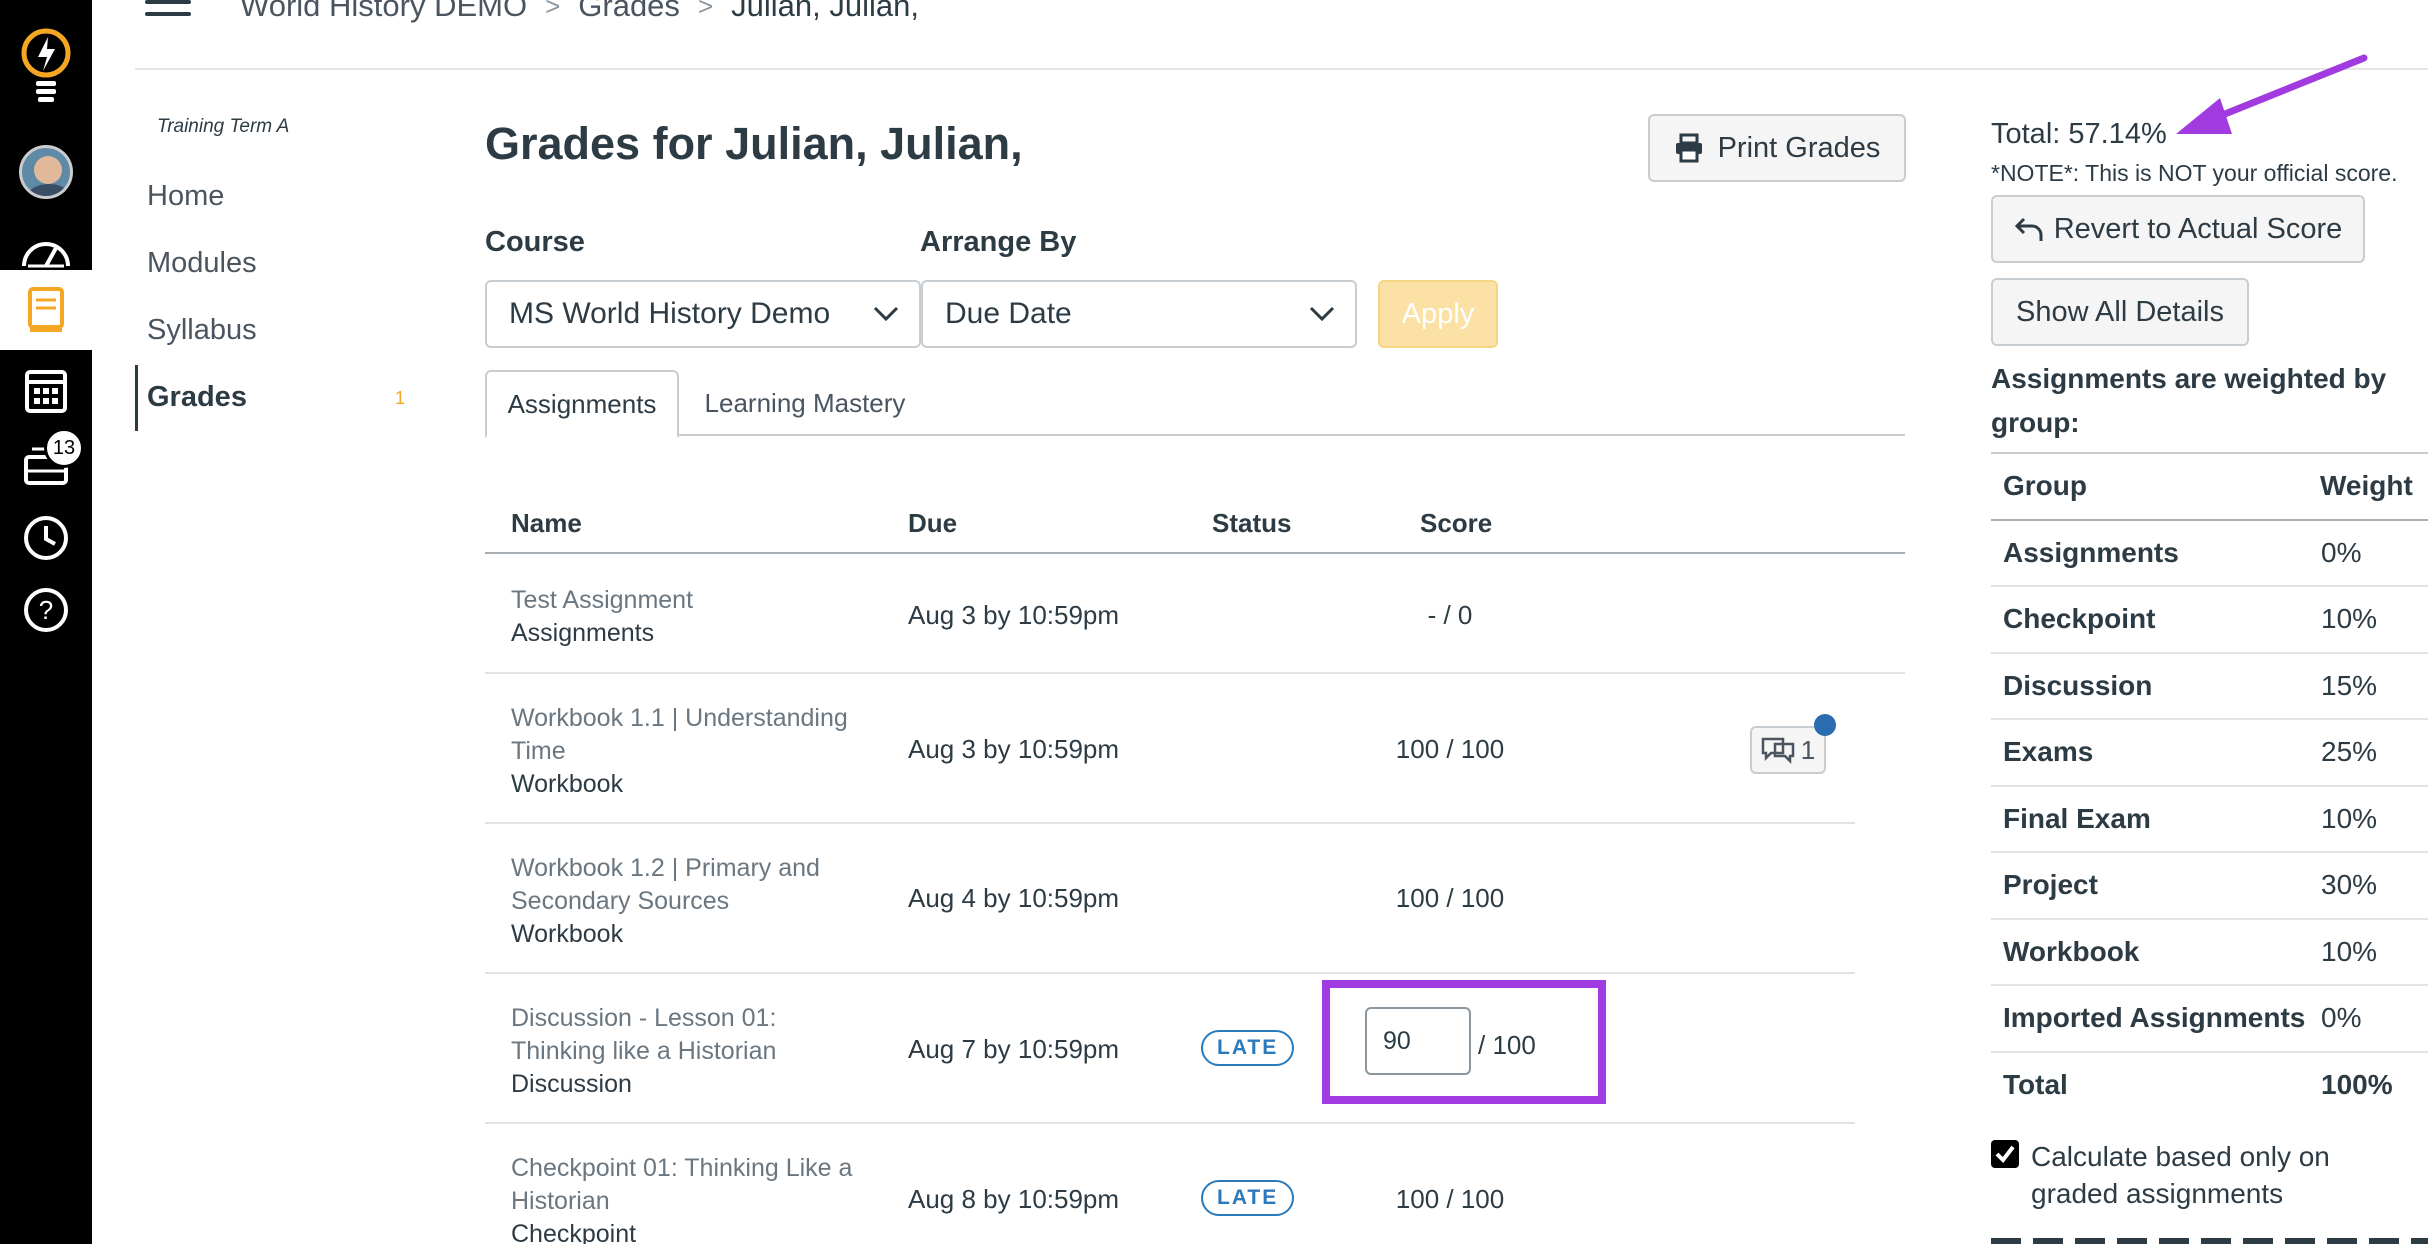 The width and height of the screenshot is (2428, 1244). Describe the element at coordinates (2209, 820) in the screenshot. I see `weight-row: Final Exam 10%` at that location.